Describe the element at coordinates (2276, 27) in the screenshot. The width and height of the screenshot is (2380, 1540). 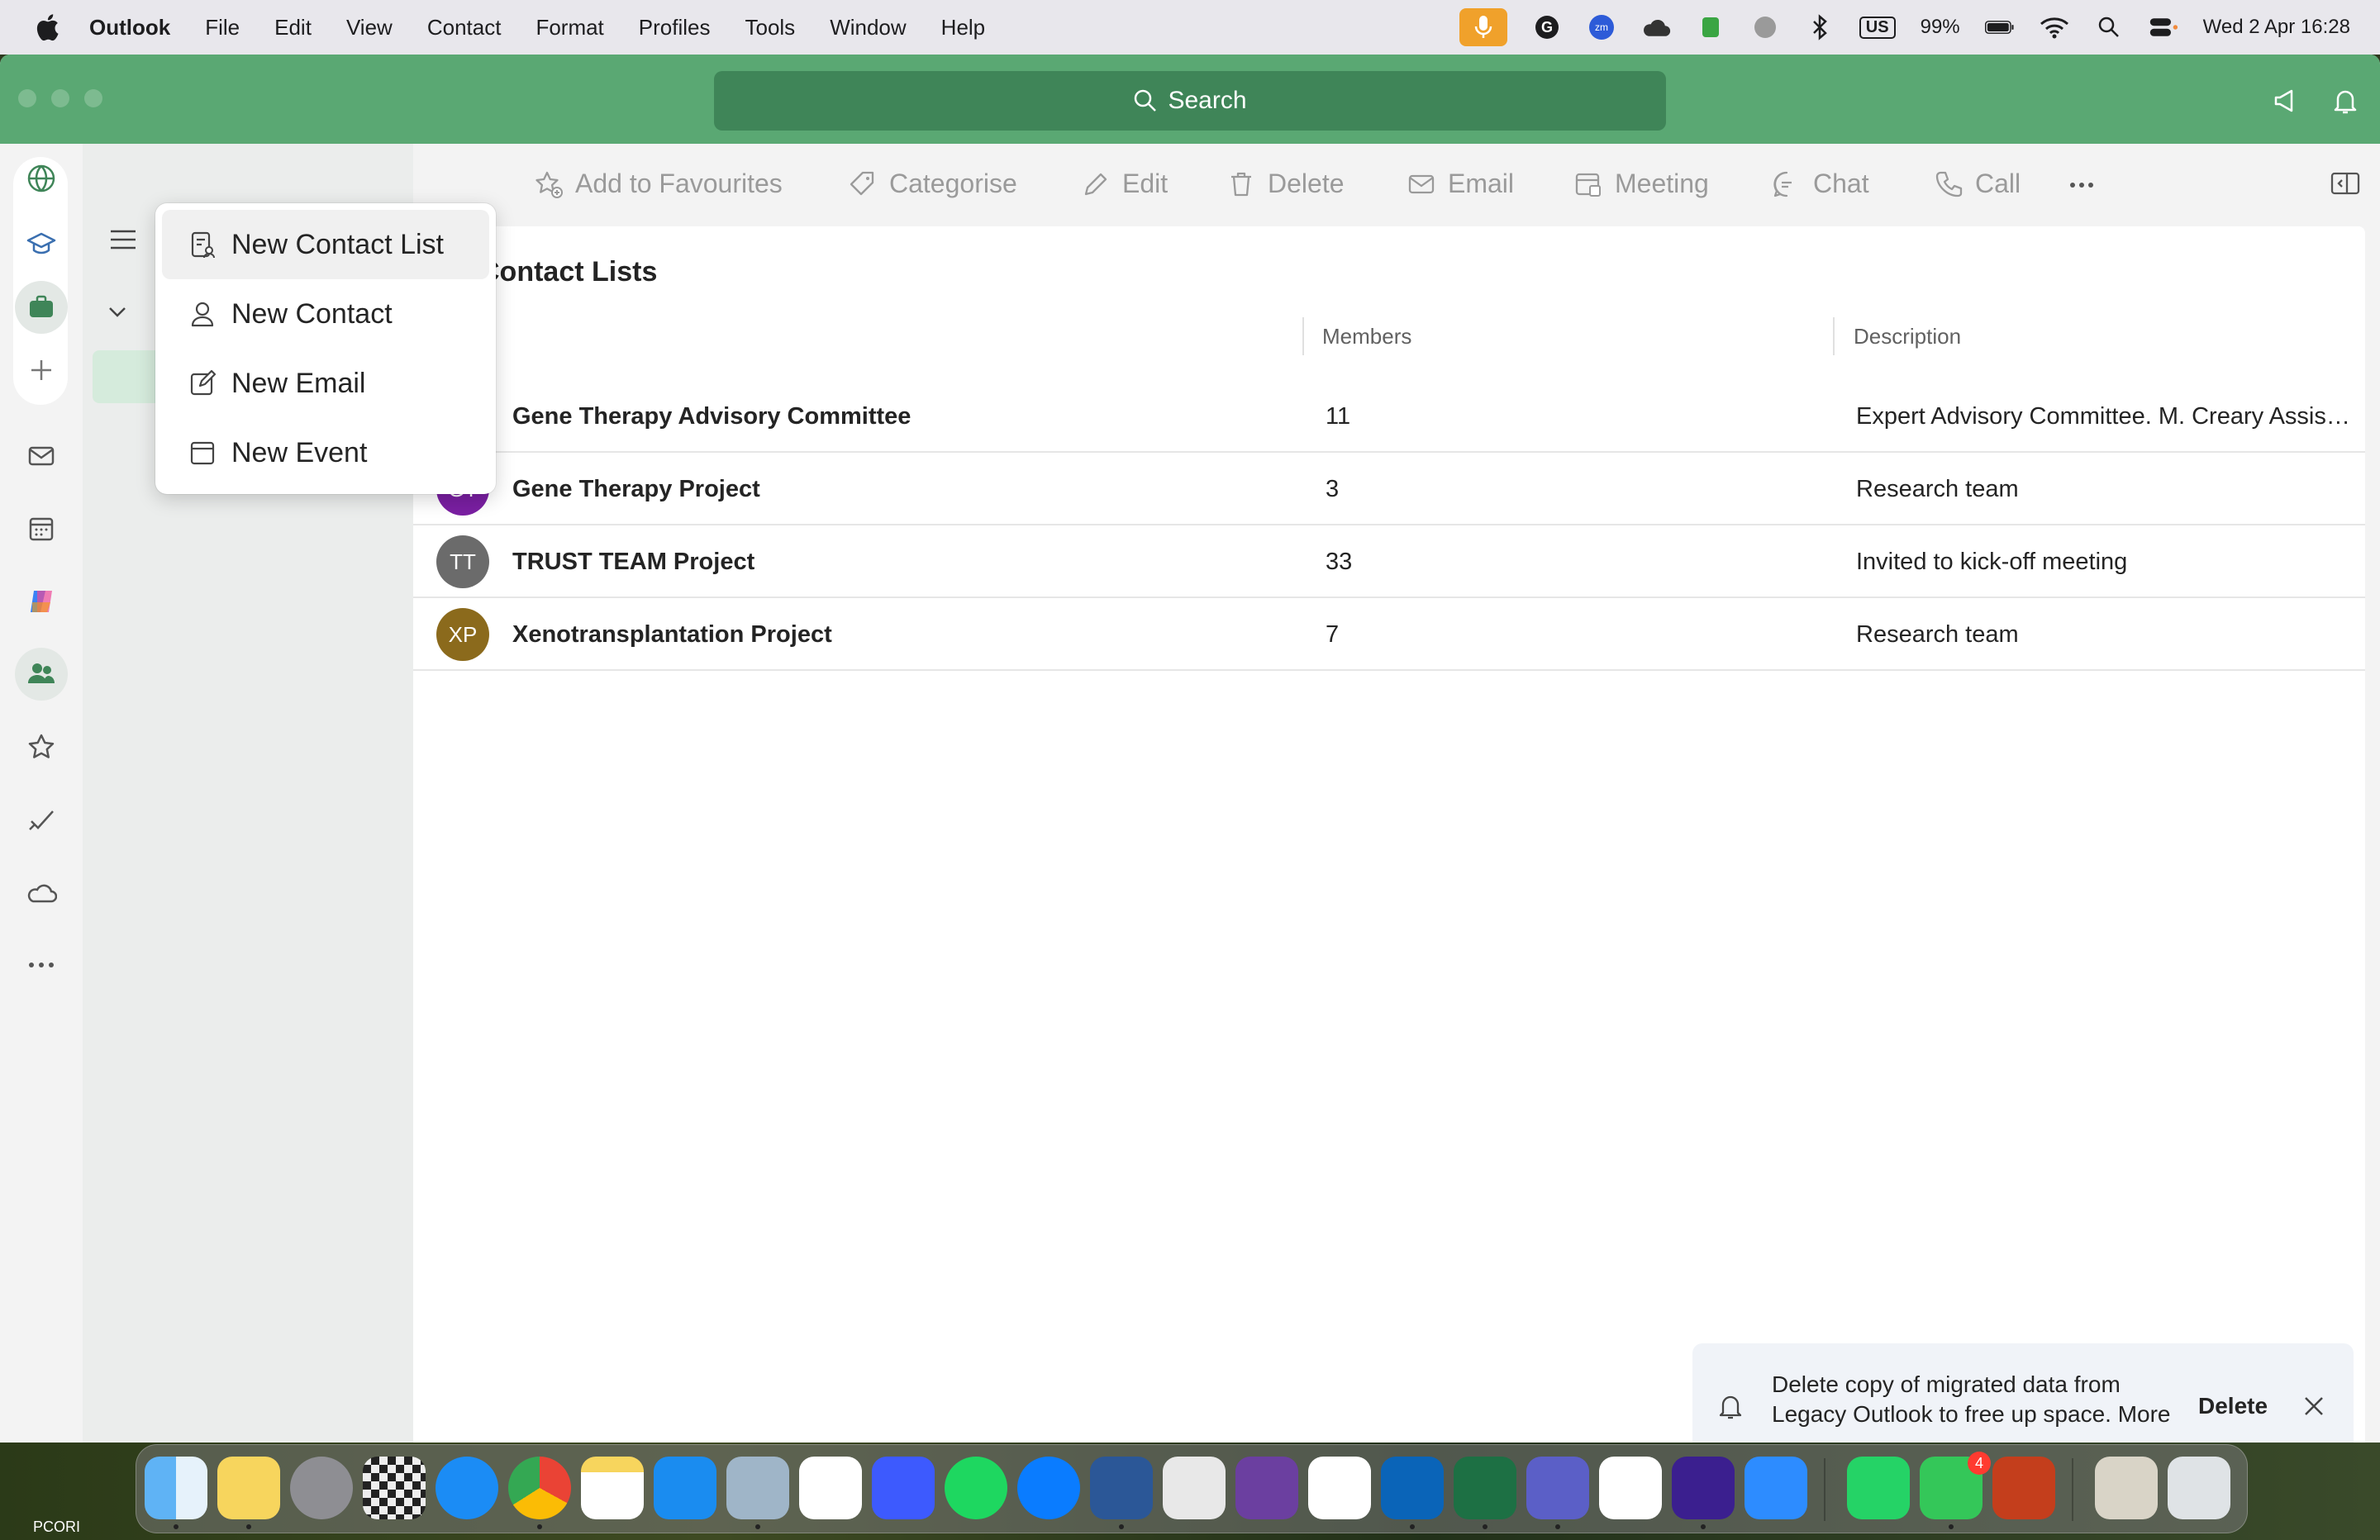
I see `menubar-clock: Wed 2 Apr 16:28` at that location.